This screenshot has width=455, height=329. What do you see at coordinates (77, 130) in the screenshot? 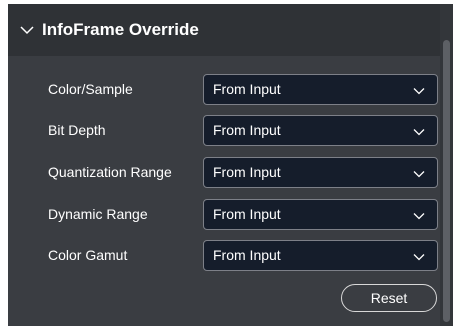
I see `bit-depth-label: Bit Depth` at bounding box center [77, 130].